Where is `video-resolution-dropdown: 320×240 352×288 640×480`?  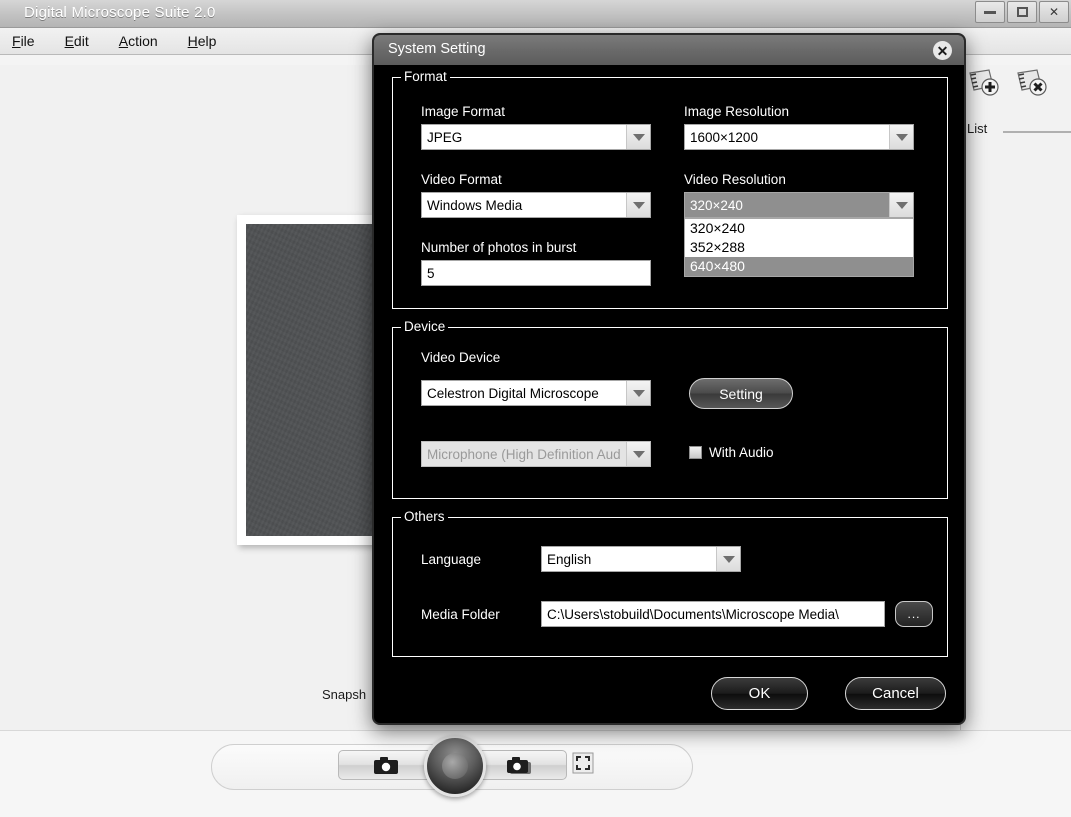 video-resolution-dropdown: 320×240 352×288 640×480 is located at coordinates (799, 247).